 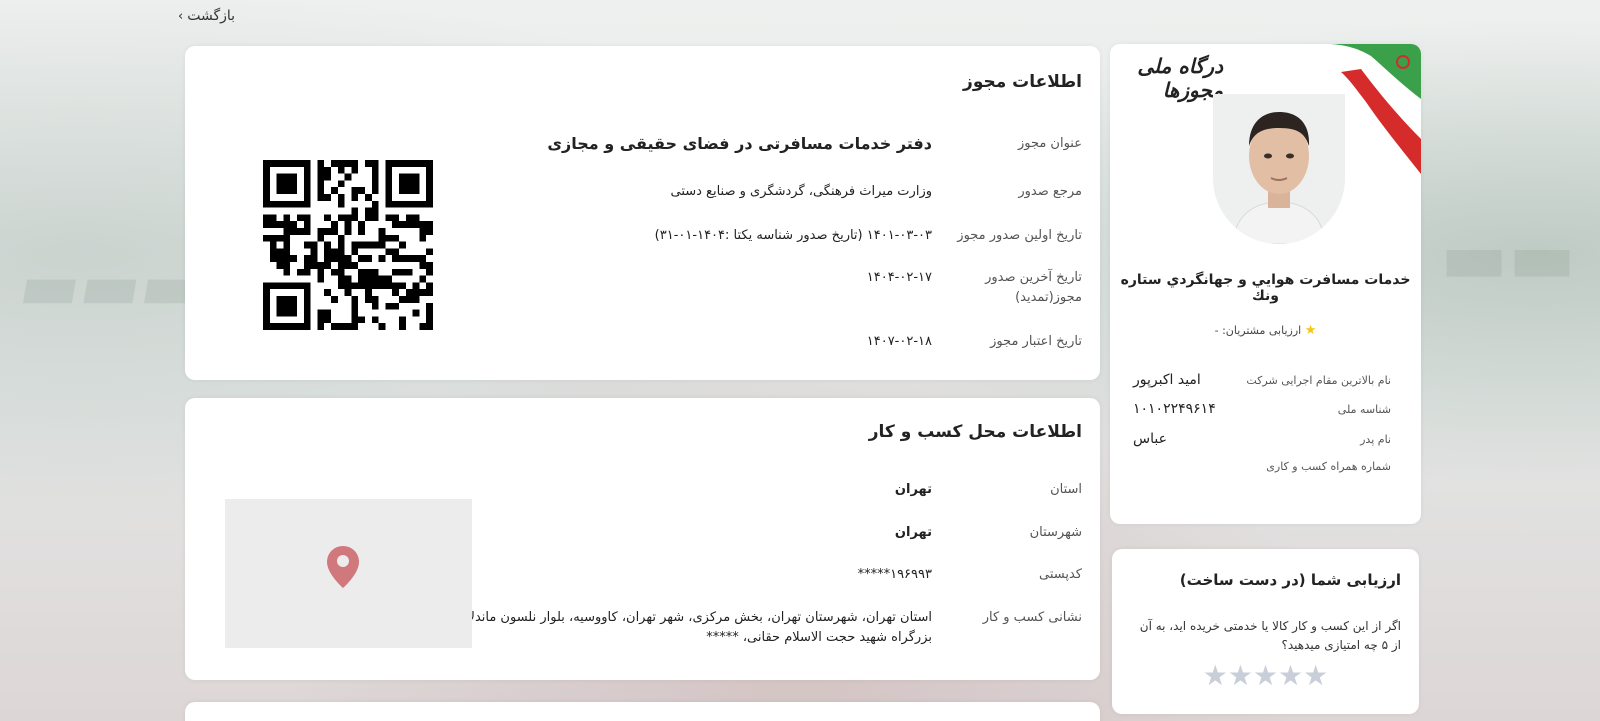 I want to click on row-label: تاریخ آخرین صدور مجوز(تمدید), so click(x=1033, y=287).